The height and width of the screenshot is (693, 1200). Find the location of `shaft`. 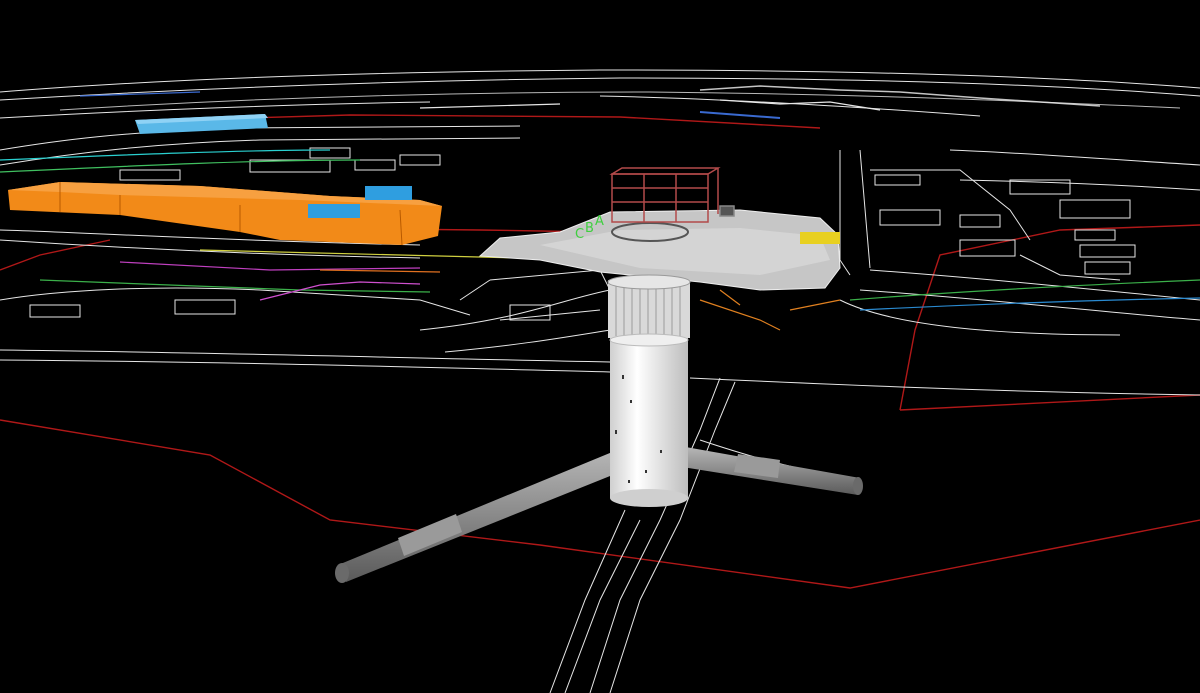

shaft is located at coordinates (649, 390).